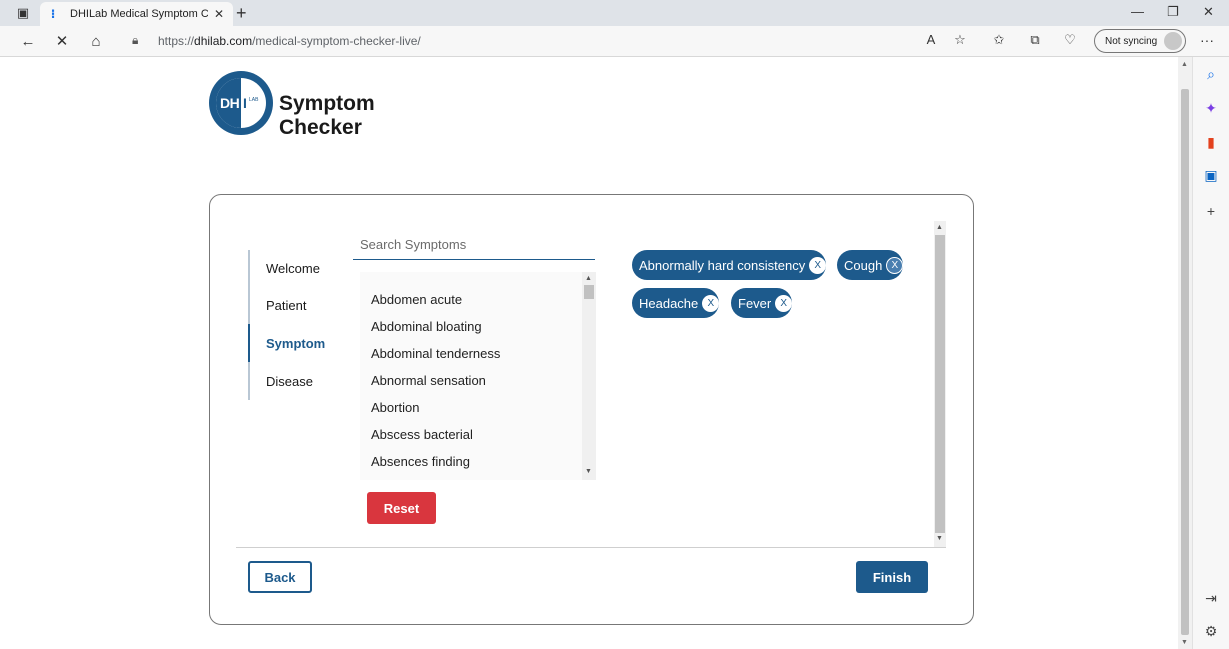 The width and height of the screenshot is (1229, 649). Describe the element at coordinates (422, 434) in the screenshot. I see `list-item: Abscess bacterial` at that location.